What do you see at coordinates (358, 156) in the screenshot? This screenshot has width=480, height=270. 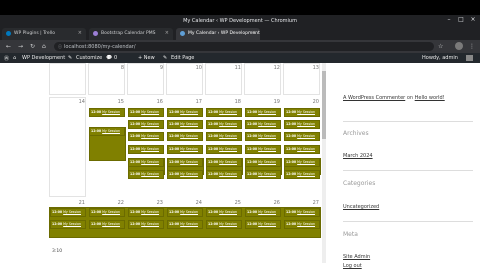 I see `archive-link: March 2024` at bounding box center [358, 156].